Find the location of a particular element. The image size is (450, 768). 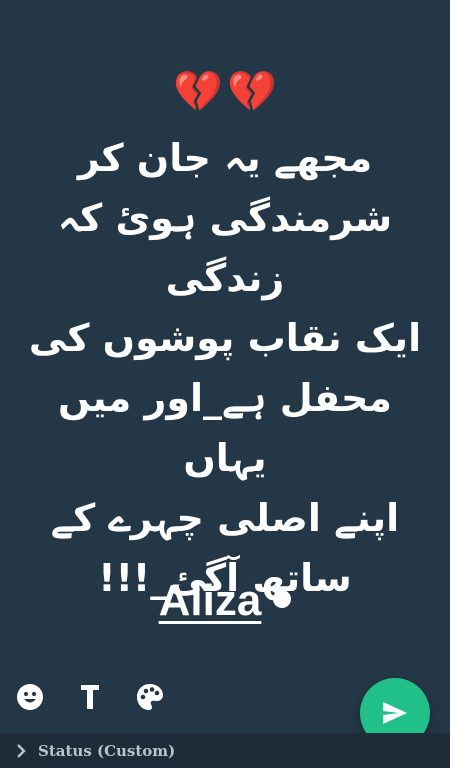

signature-name: Aliza is located at coordinates (210, 600).